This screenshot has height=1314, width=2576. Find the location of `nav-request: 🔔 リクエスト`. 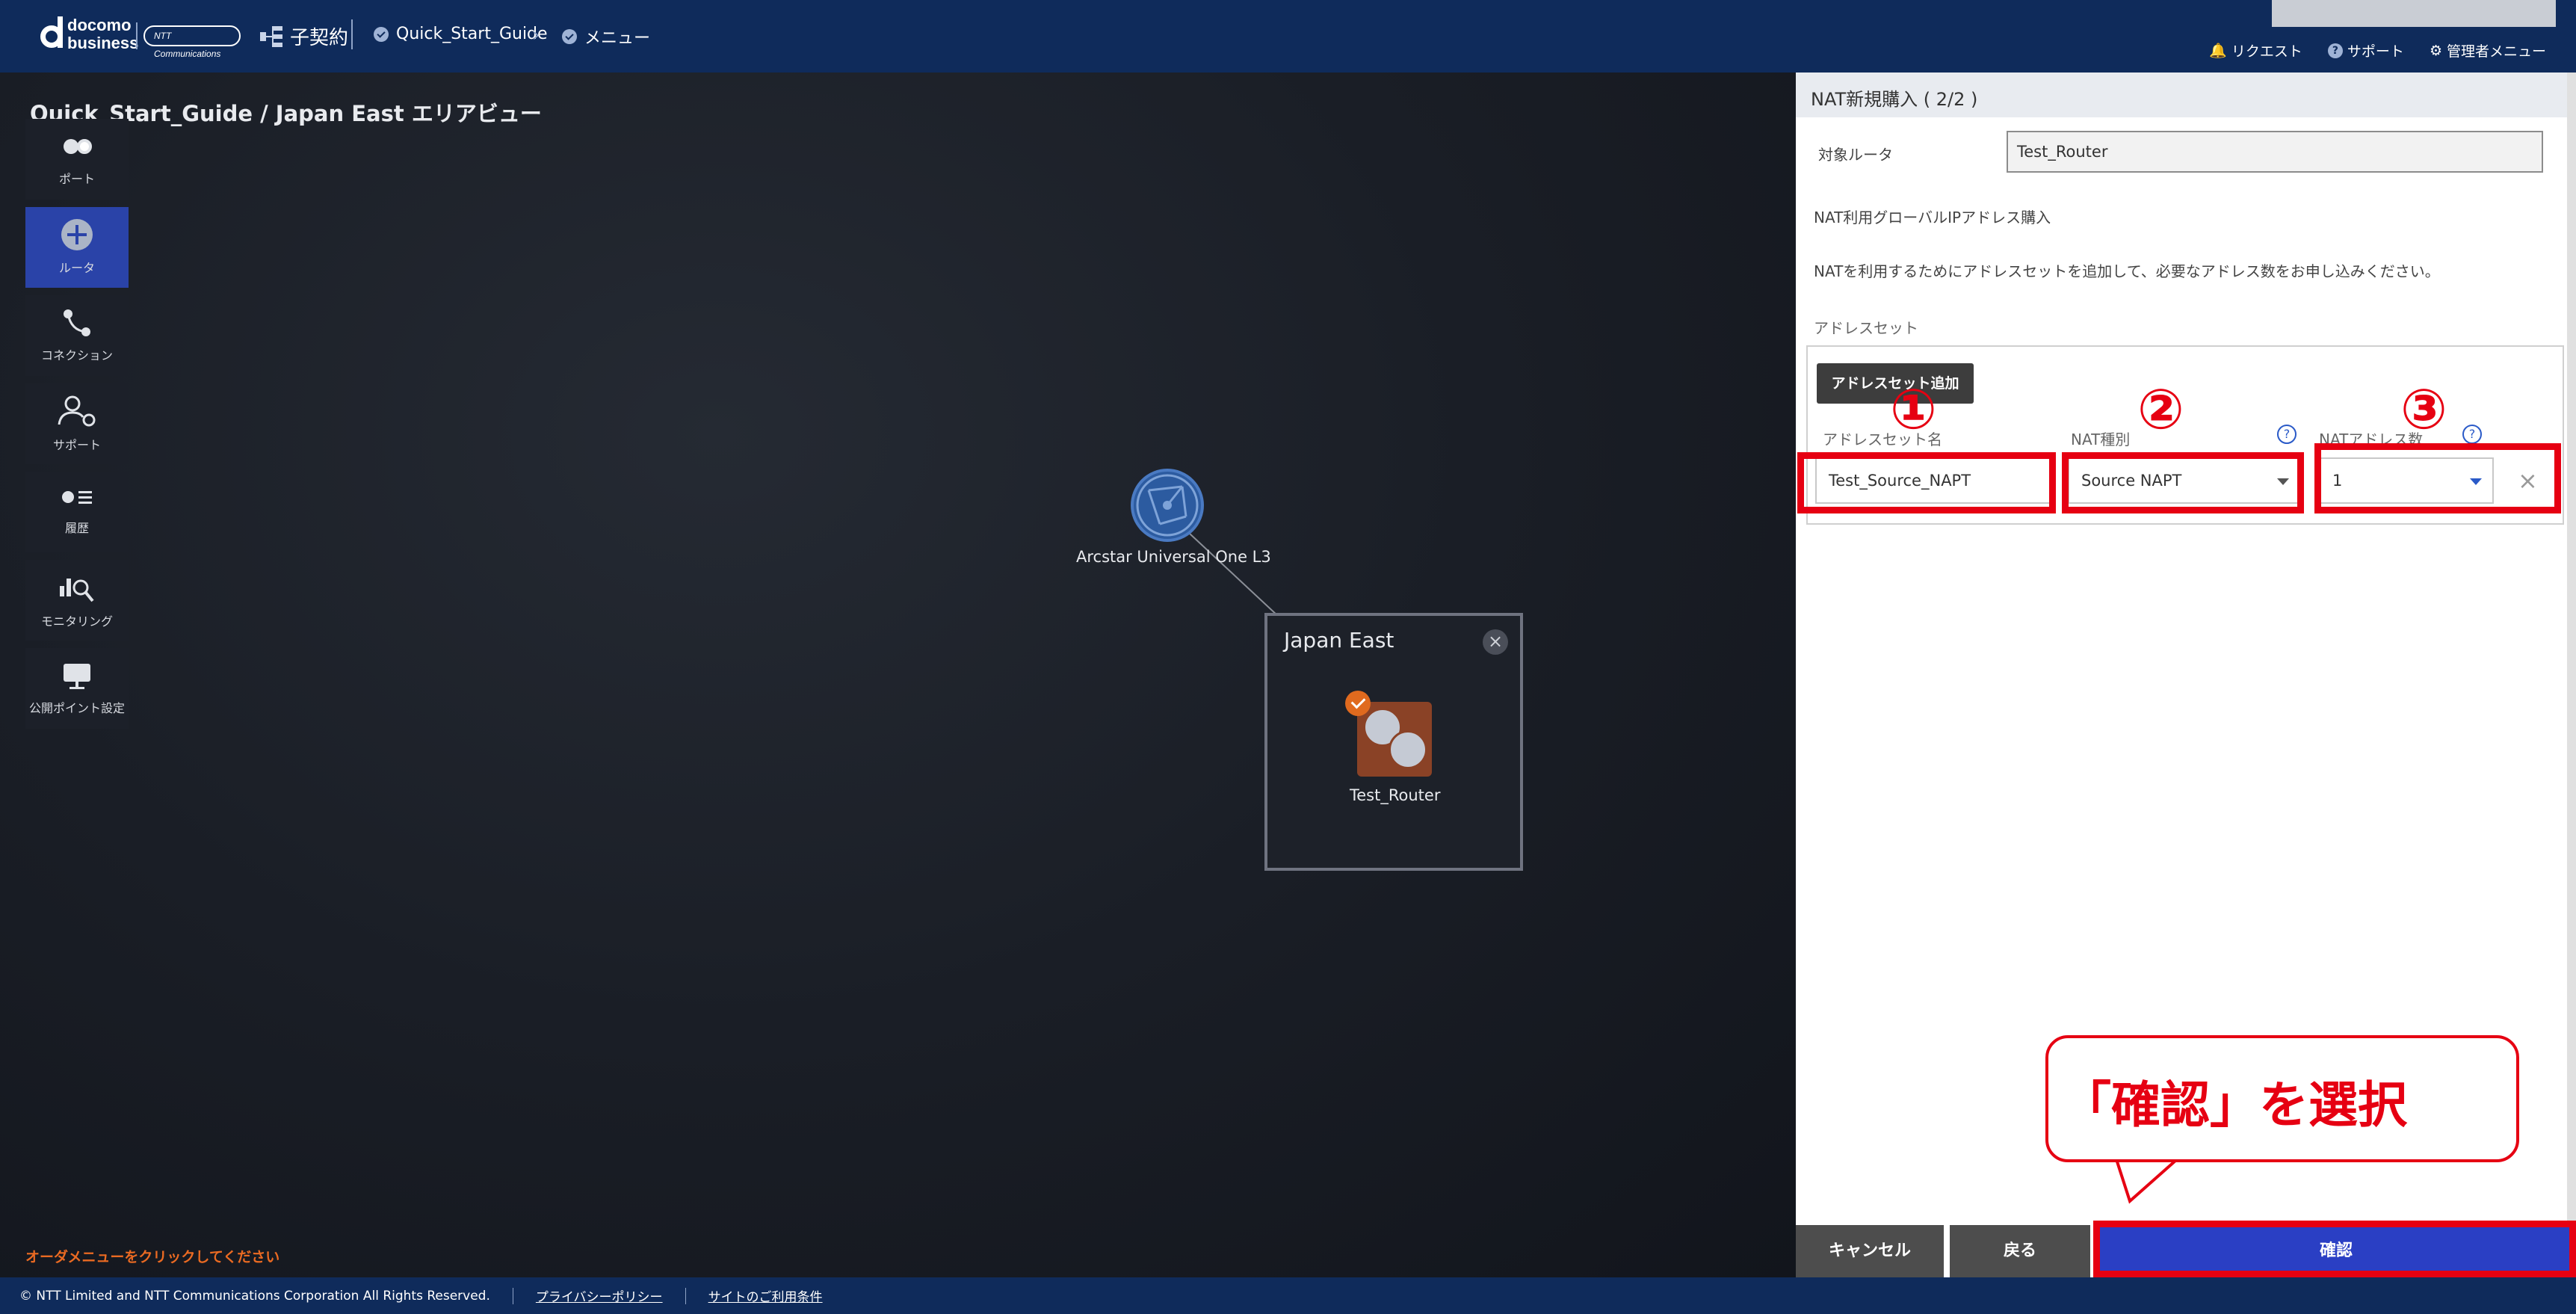

nav-request: 🔔 リクエスト is located at coordinates (2255, 51).